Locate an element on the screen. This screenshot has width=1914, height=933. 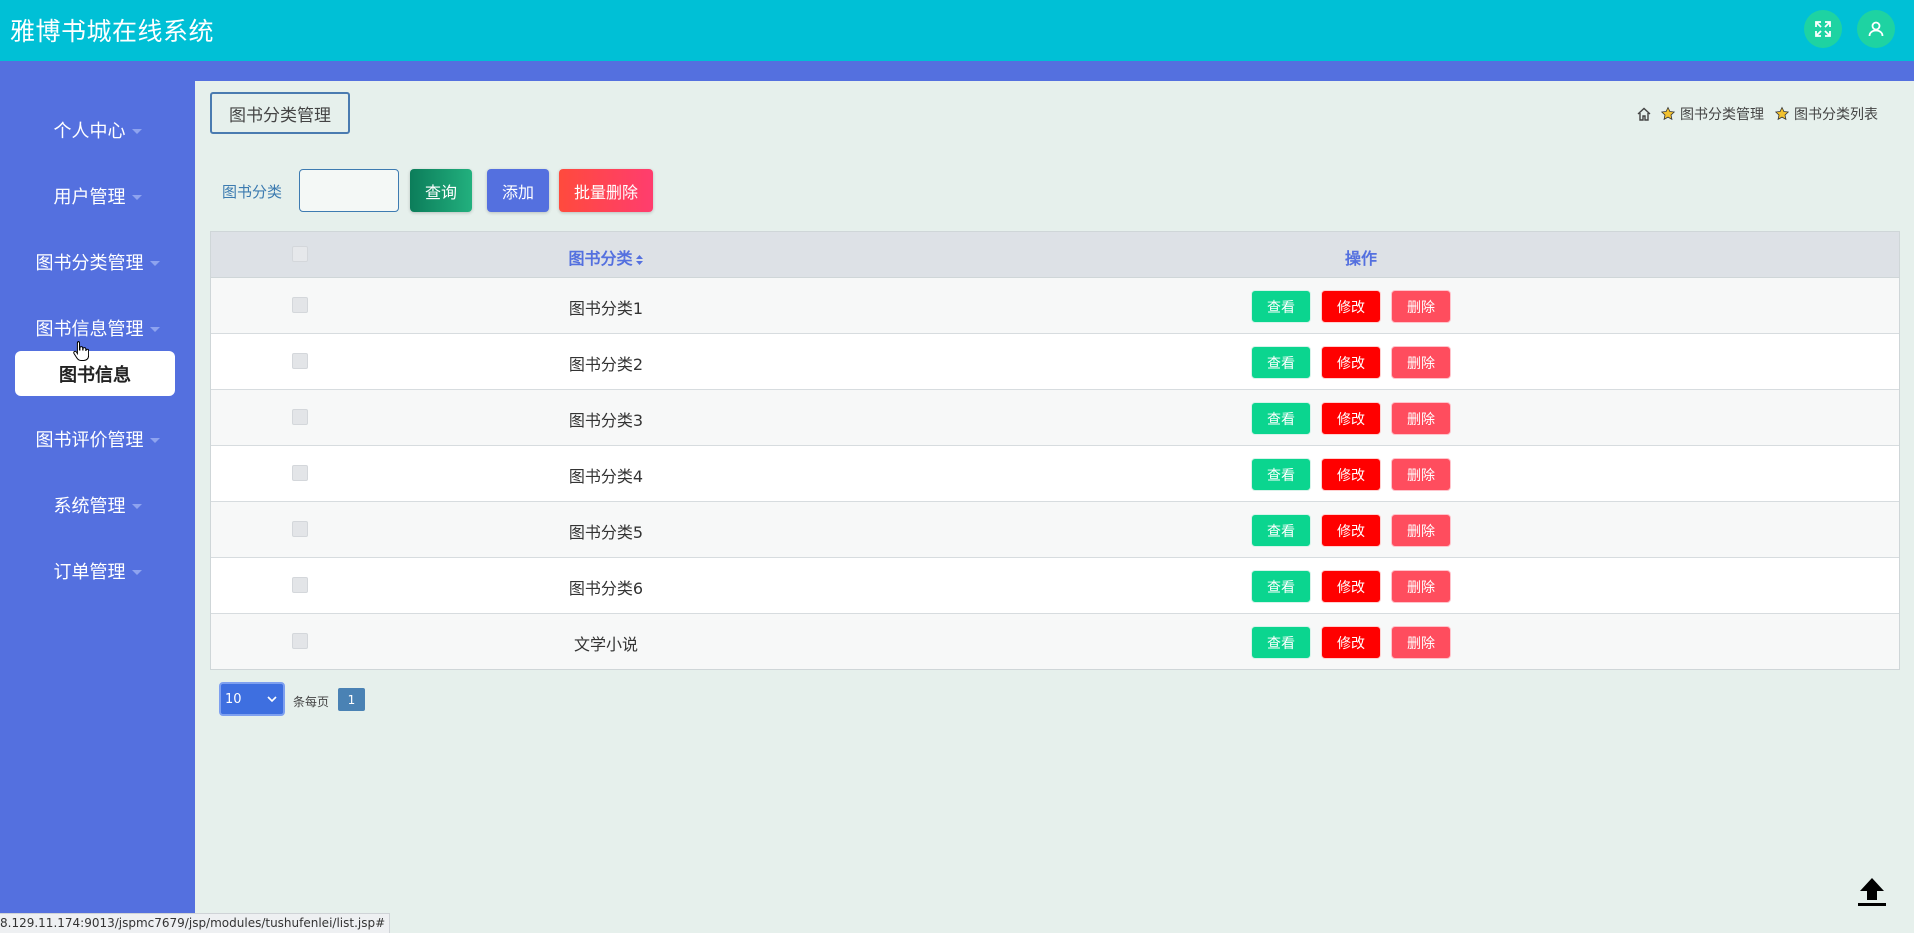
sidebar-item-book-info-management: 图书信息管理 is located at coordinates (97, 328).